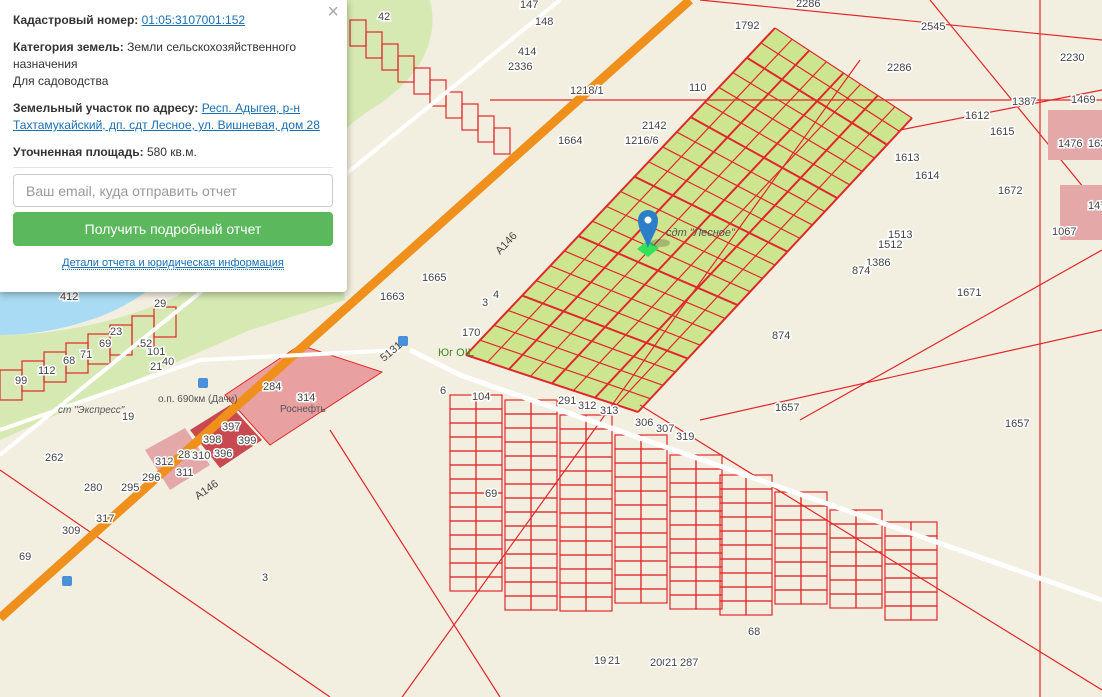 This screenshot has width=1102, height=697. What do you see at coordinates (171, 152) in the screenshot?
I see `area-value: 580 кв.м.` at bounding box center [171, 152].